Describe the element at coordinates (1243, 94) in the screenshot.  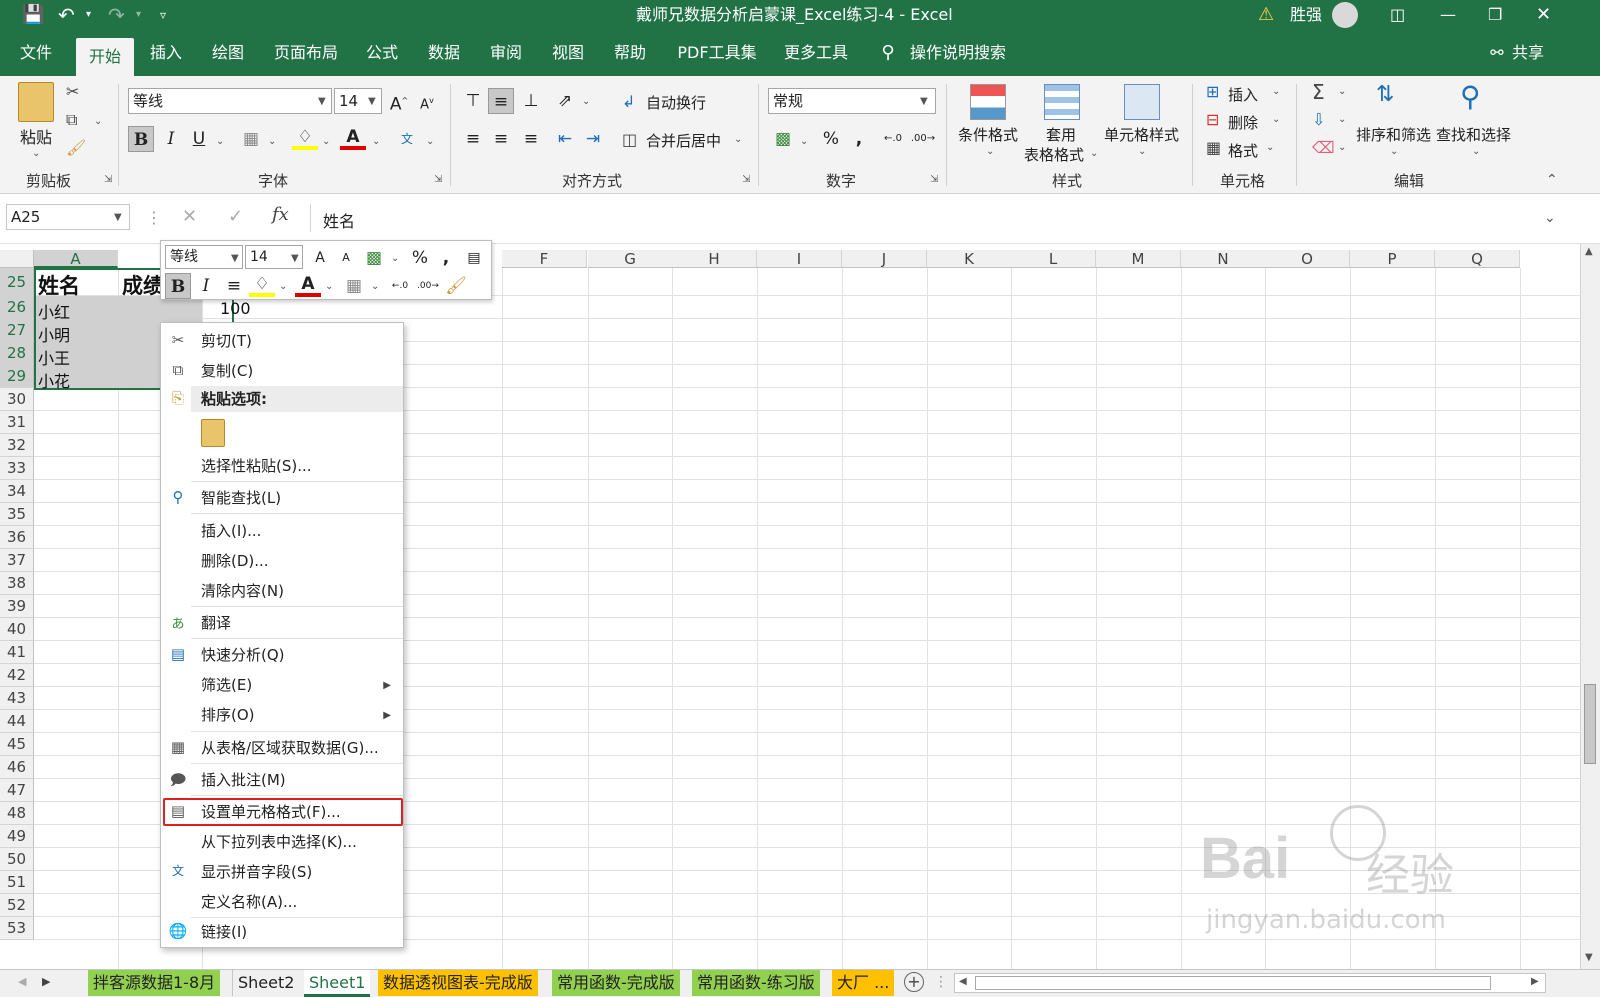
I see `insert-cells-button: 插入` at that location.